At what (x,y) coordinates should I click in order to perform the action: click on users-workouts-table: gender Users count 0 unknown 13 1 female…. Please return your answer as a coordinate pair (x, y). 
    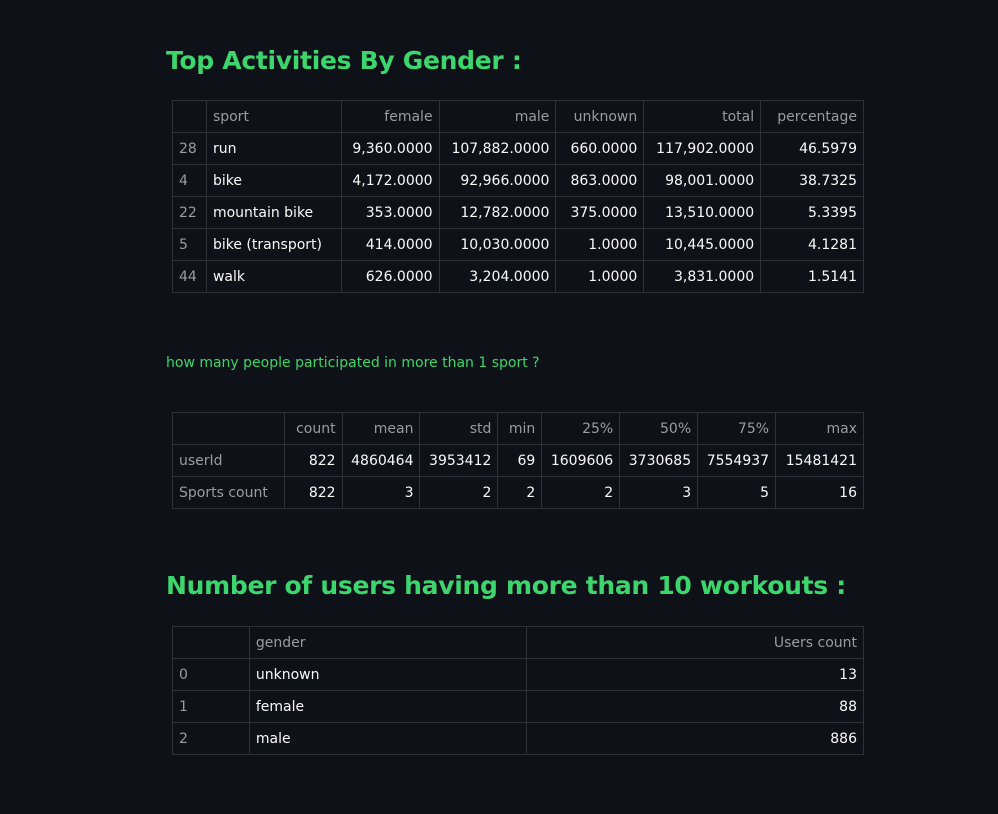
    Looking at the image, I should click on (518, 690).